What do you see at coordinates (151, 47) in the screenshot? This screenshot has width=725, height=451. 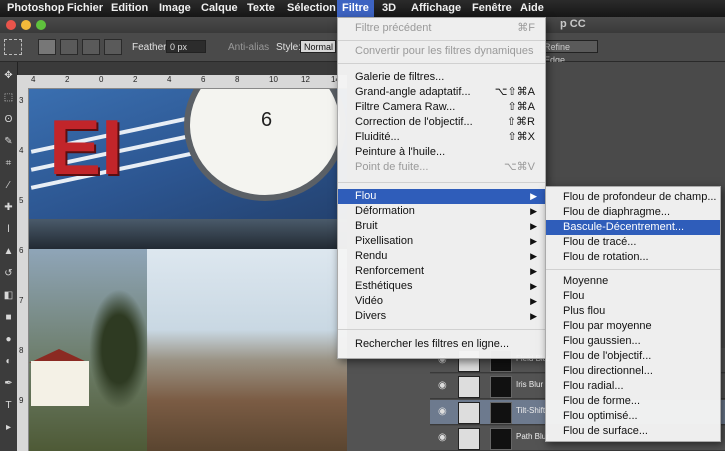 I see `feather-label: Feather:` at bounding box center [151, 47].